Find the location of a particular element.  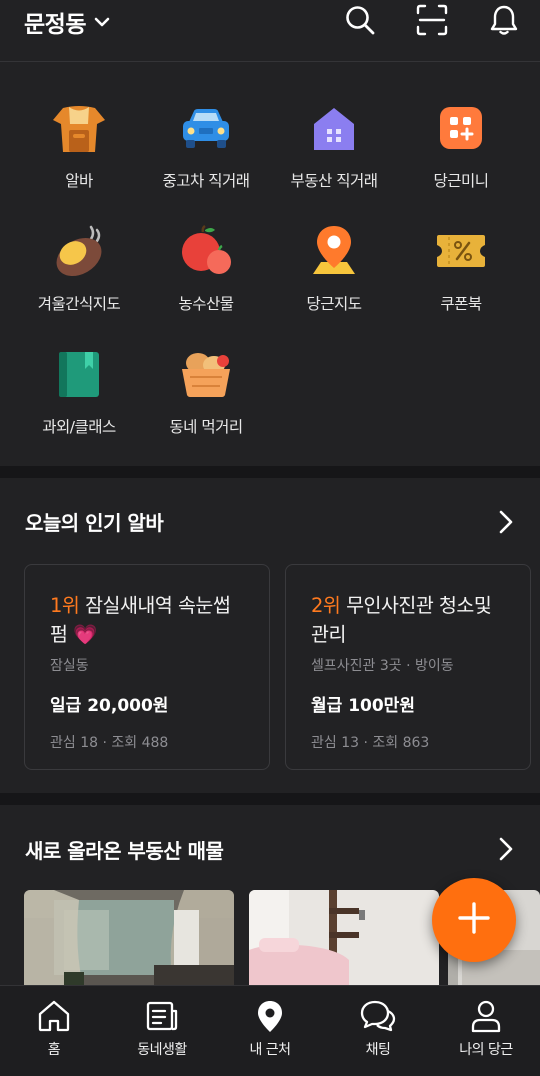

category-daangn-map: 당근지도 is located at coordinates (334, 267).